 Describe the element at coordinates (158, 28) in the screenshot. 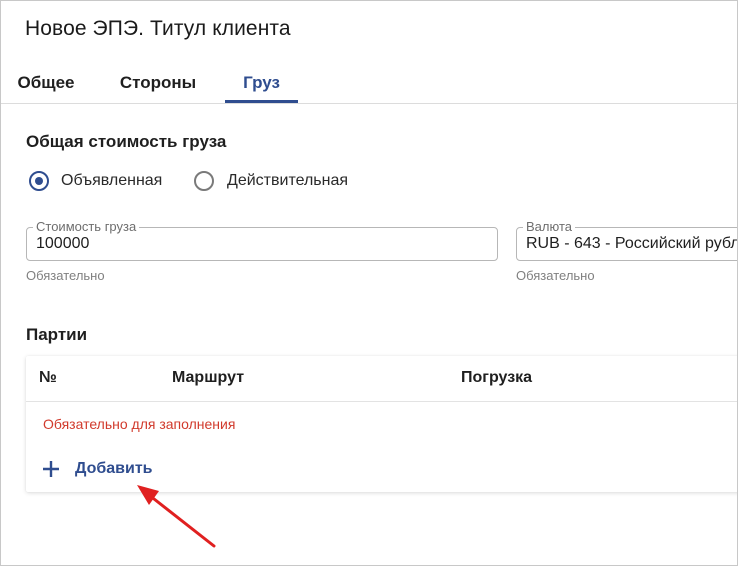

I see `page-title: Новое ЭПЭ. Титул клиента` at that location.